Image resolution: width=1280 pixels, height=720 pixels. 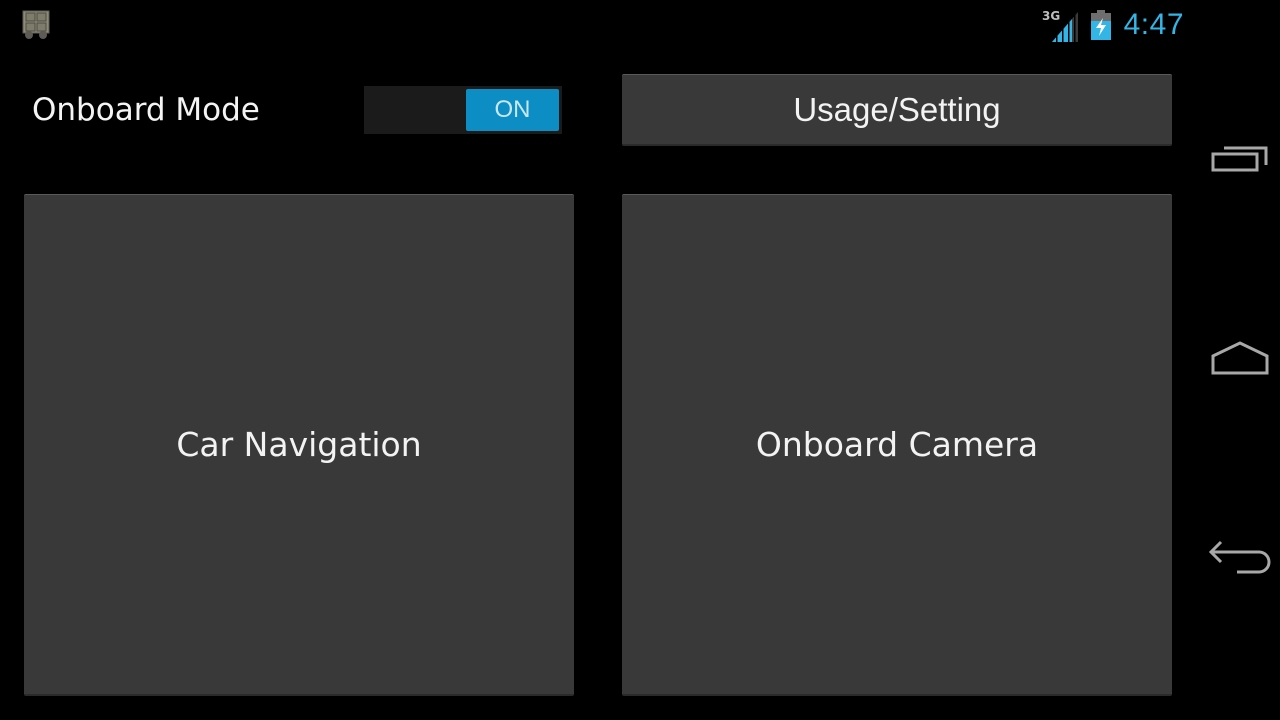 I want to click on back-icon, so click(x=1239, y=557).